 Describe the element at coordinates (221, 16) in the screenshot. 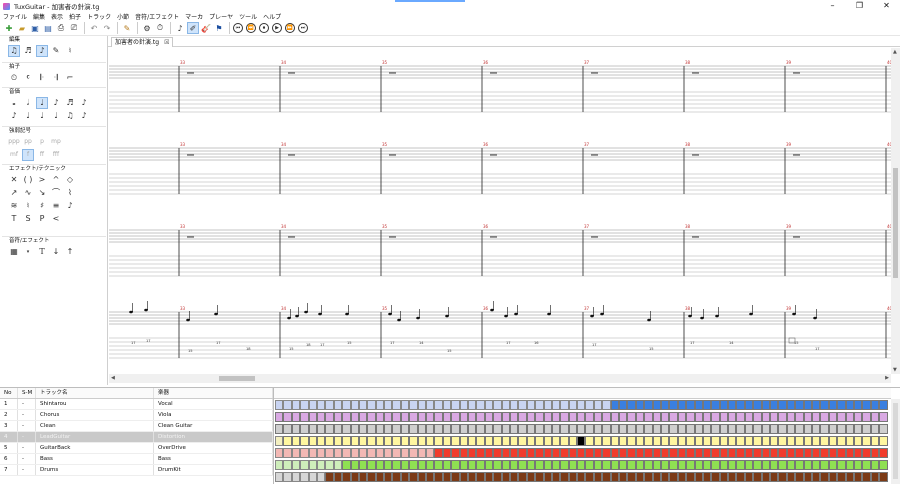

I see `menu-player: プレーヤ` at that location.